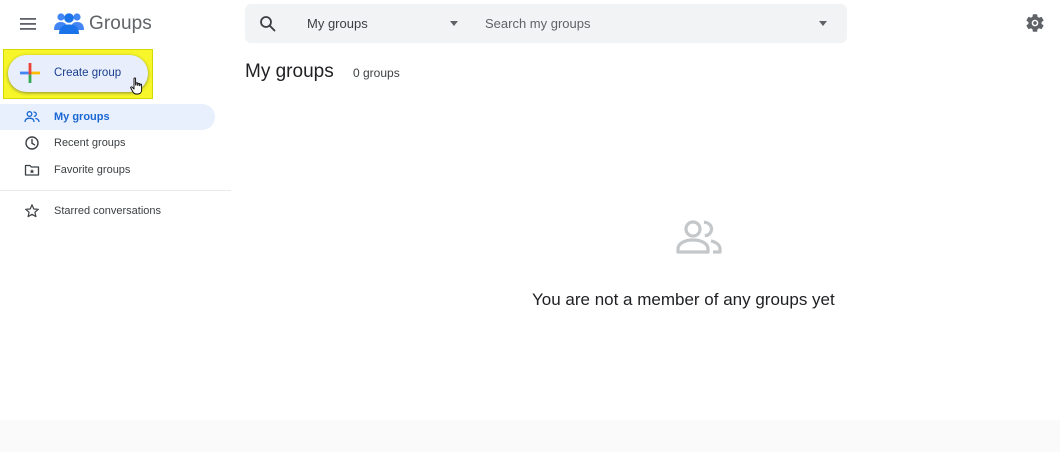 This screenshot has height=452, width=1060. Describe the element at coordinates (1035, 23) in the screenshot. I see `gear-icon` at that location.